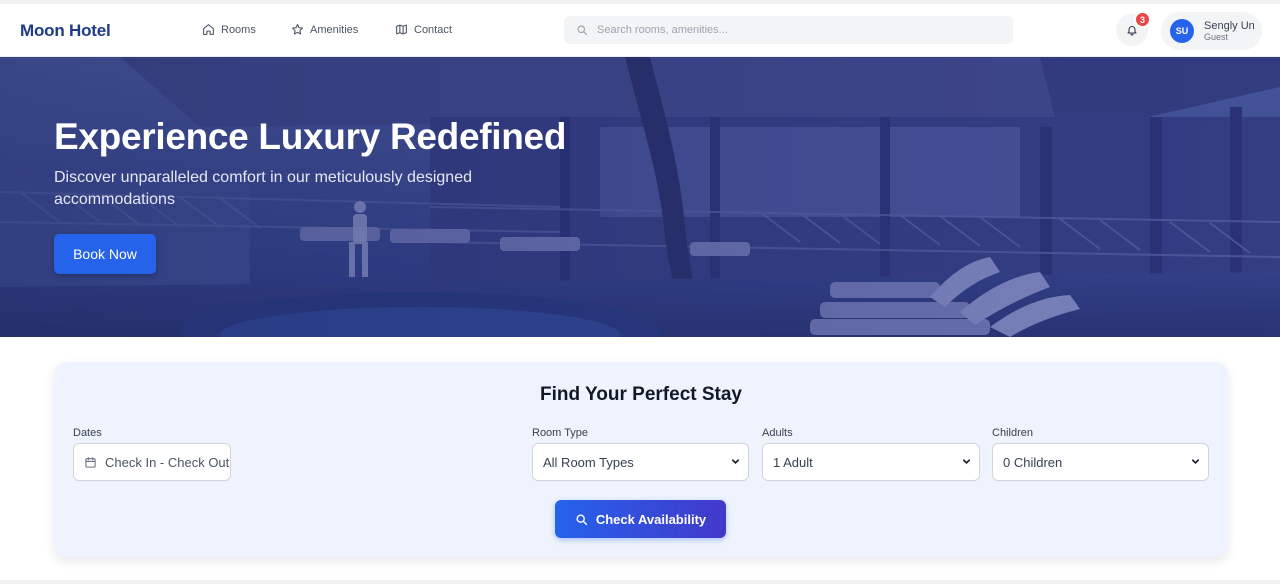 The image size is (1280, 584). What do you see at coordinates (588, 462) in the screenshot?
I see `room-type-value: All Room Types` at bounding box center [588, 462].